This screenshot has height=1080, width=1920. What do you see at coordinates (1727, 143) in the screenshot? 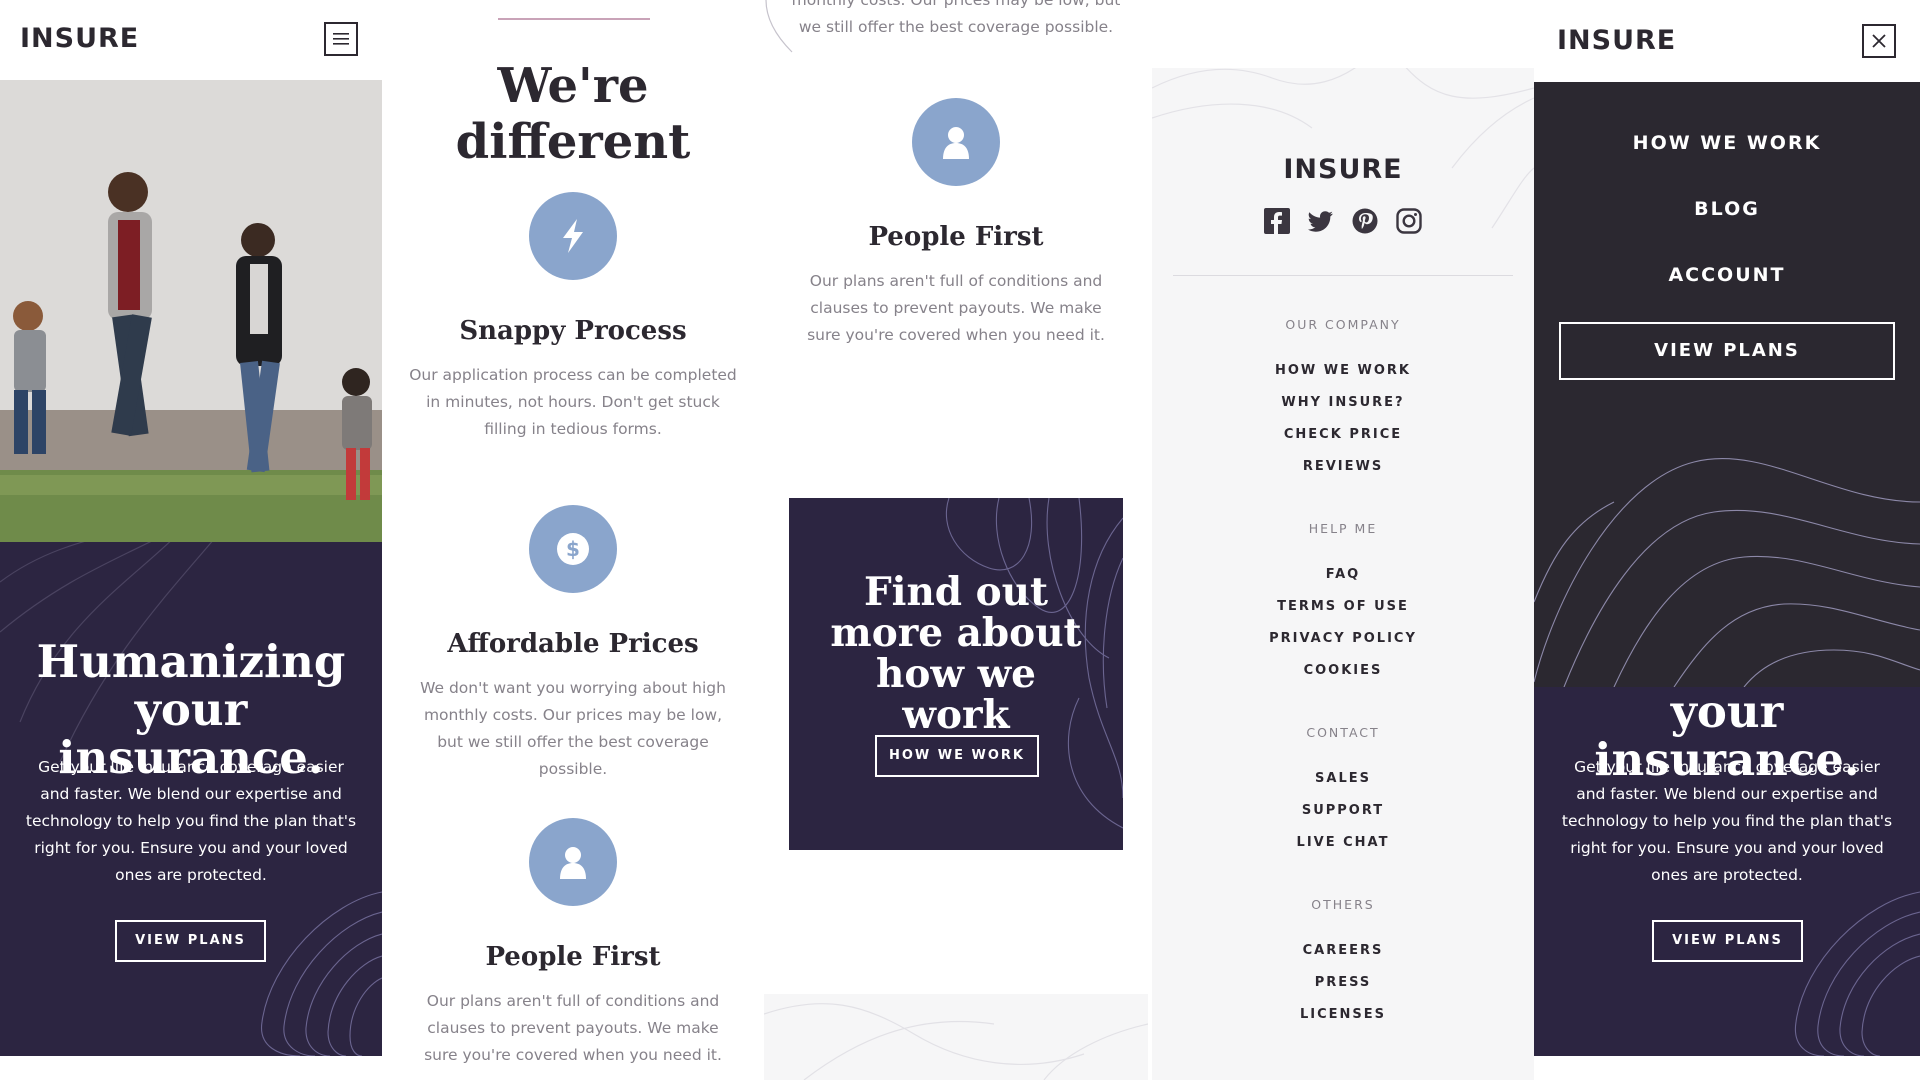
I see `menu-item-how-we-work: HOW WE WORK` at bounding box center [1727, 143].